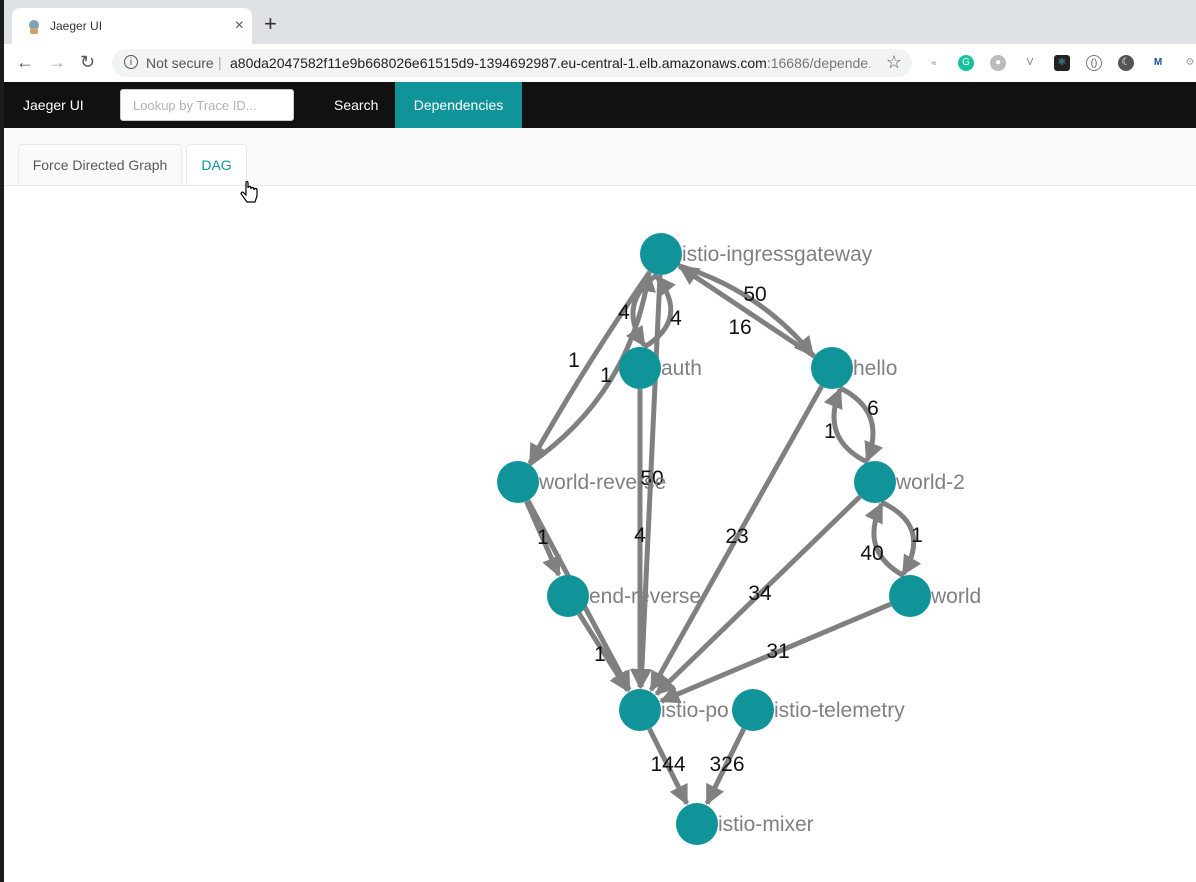 The height and width of the screenshot is (882, 1196). Describe the element at coordinates (875, 368) in the screenshot. I see `dag-node-label: hello` at that location.